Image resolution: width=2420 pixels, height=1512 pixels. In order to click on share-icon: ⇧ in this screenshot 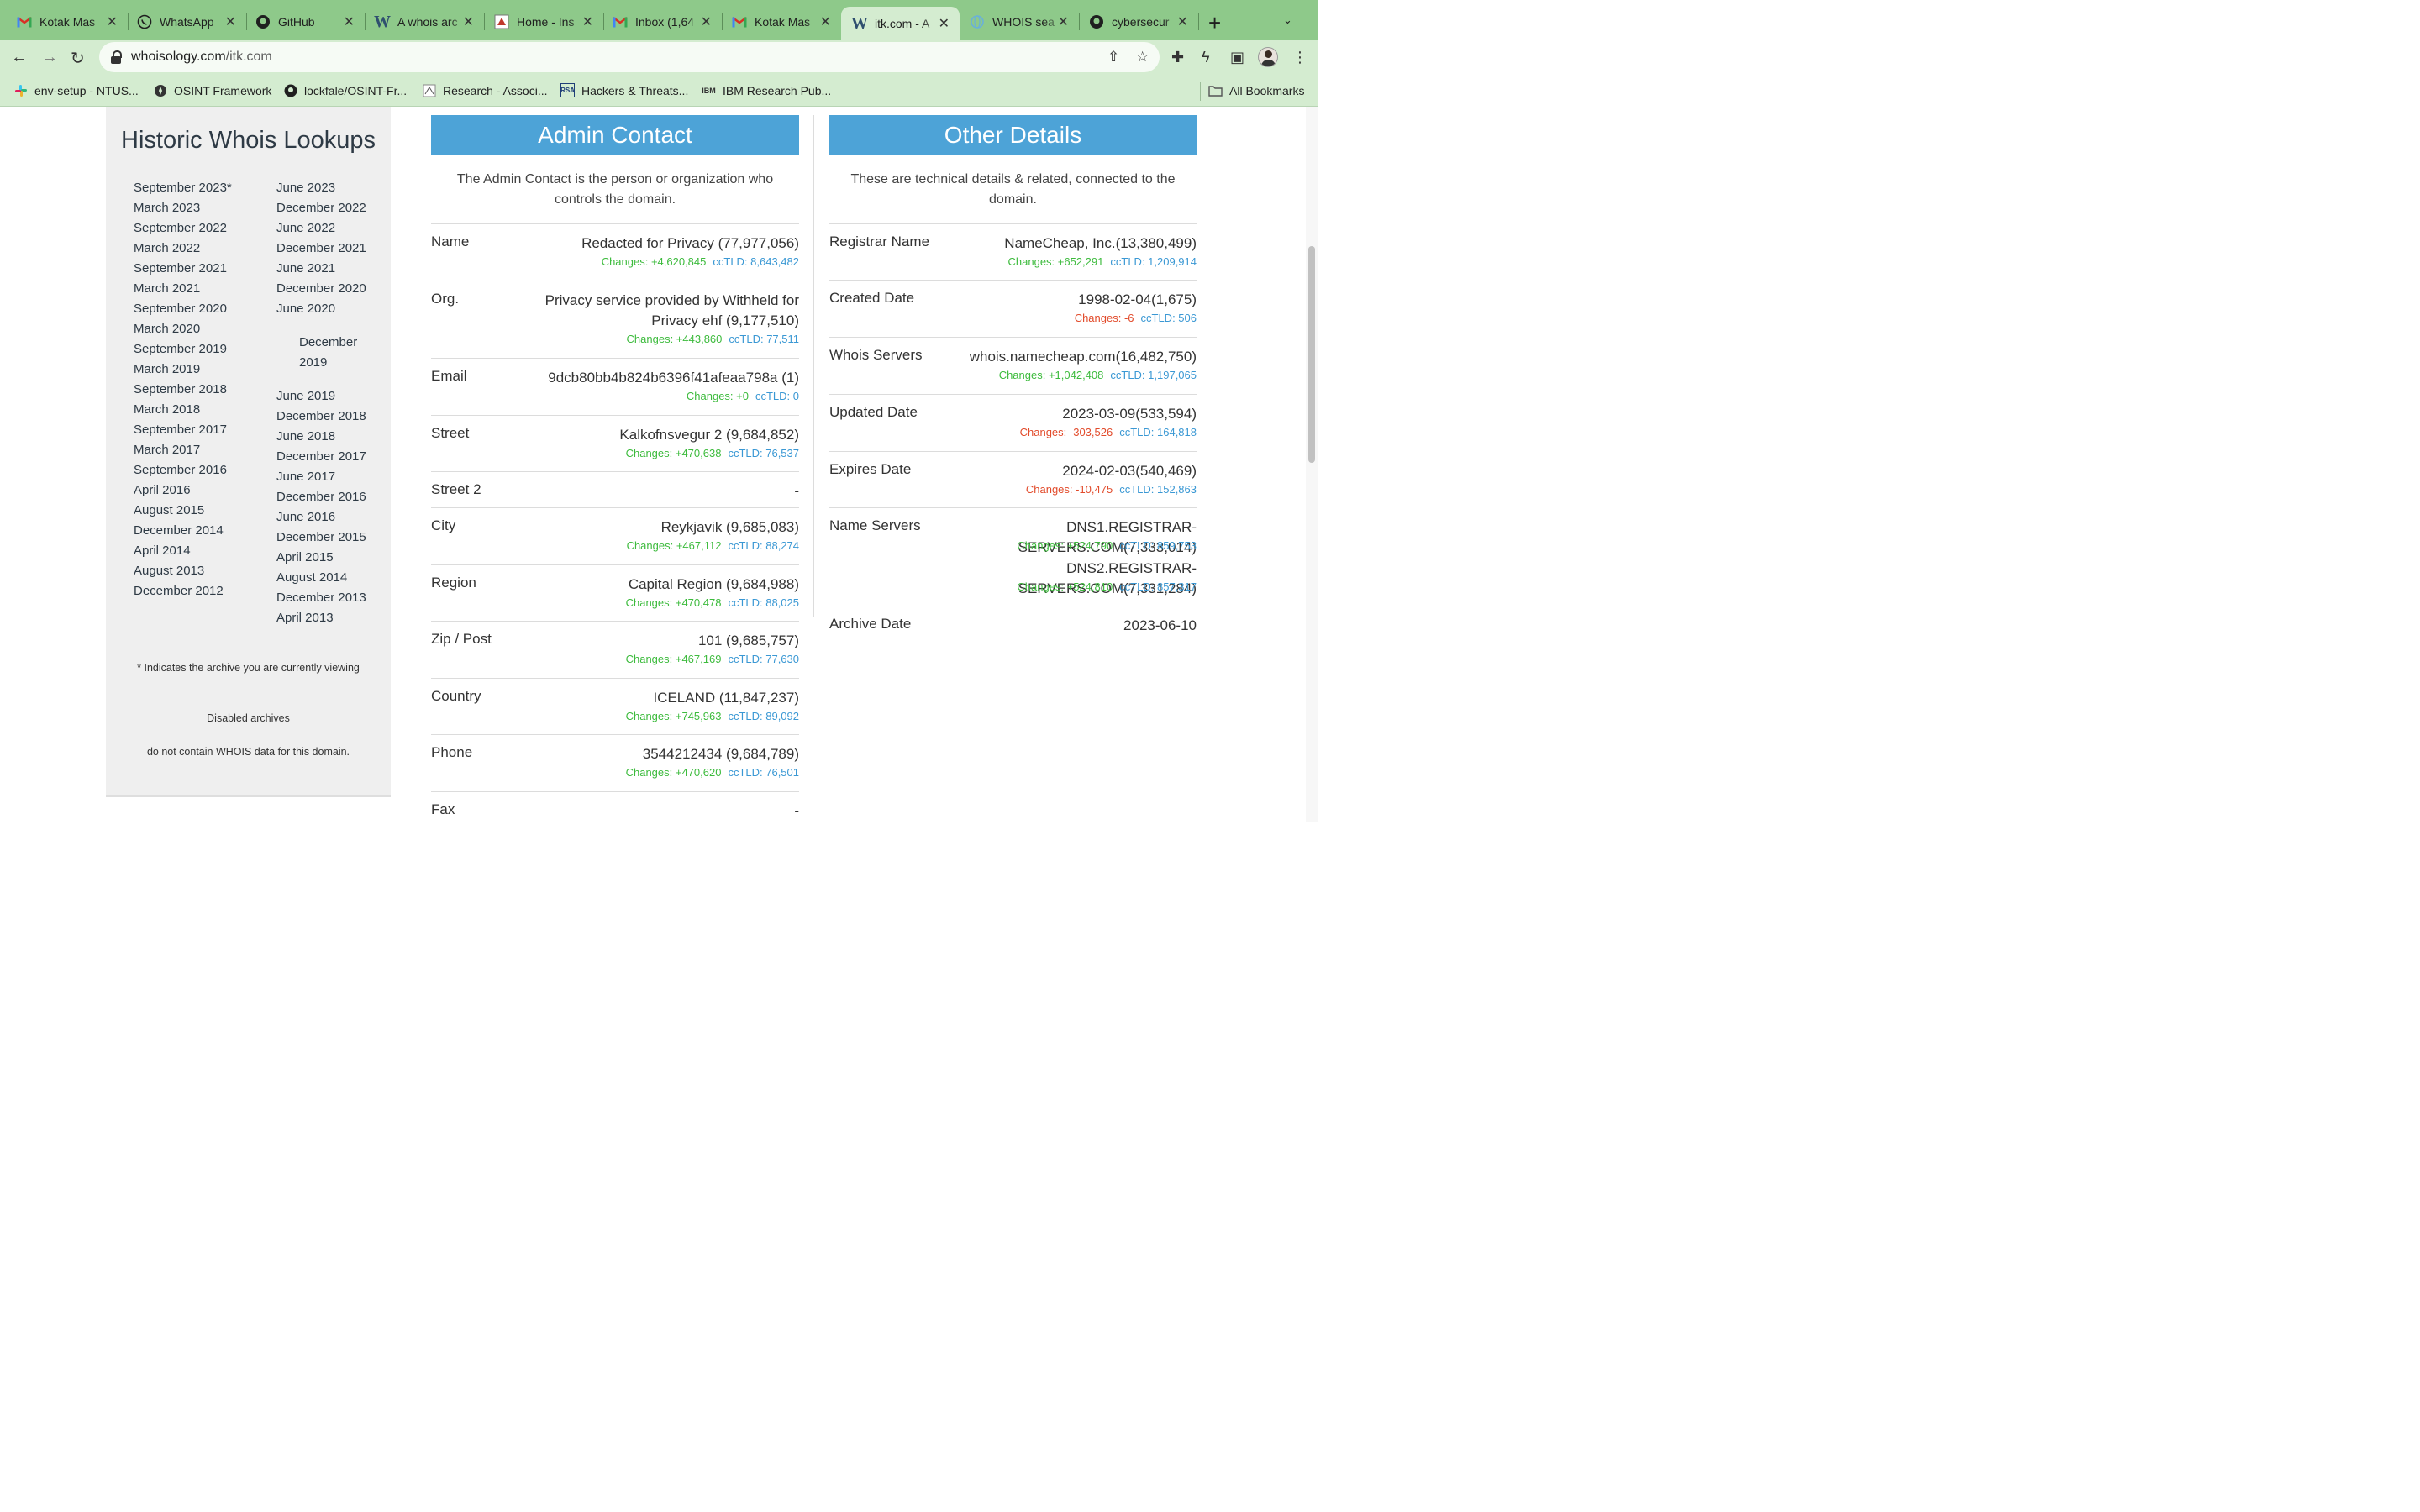, I will do `click(1113, 57)`.